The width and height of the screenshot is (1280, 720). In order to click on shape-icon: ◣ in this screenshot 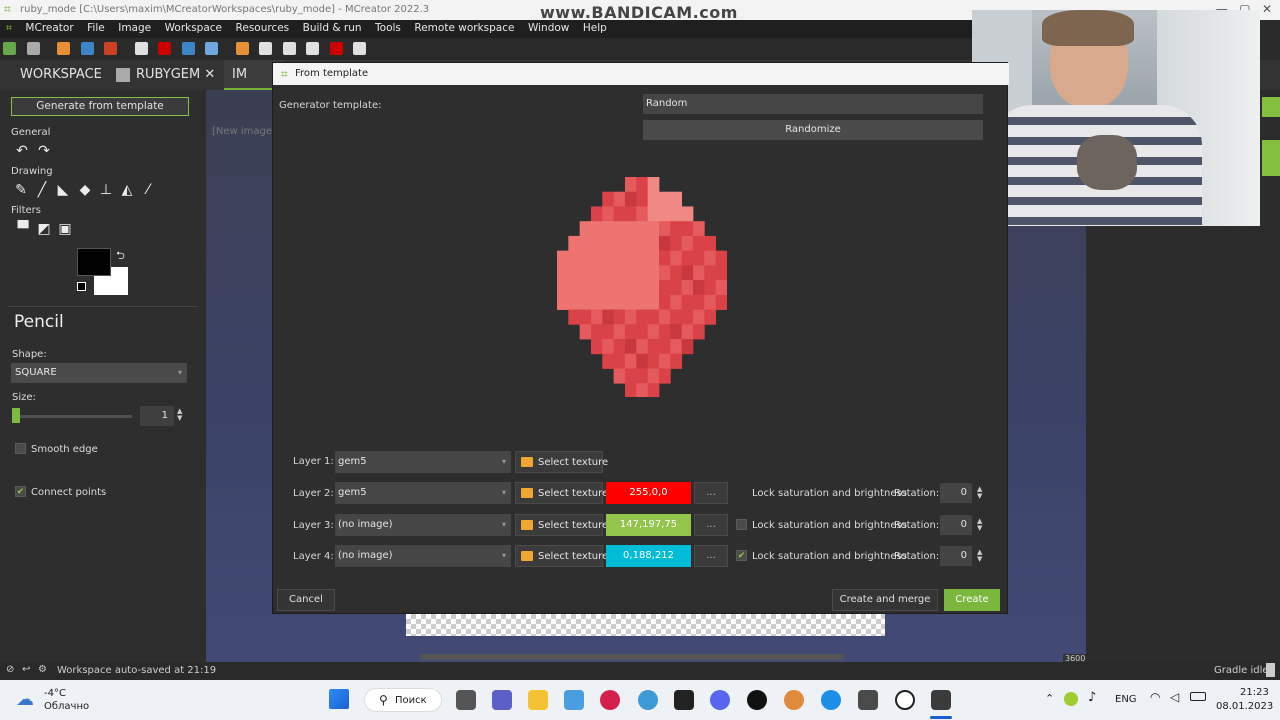, I will do `click(63, 190)`.